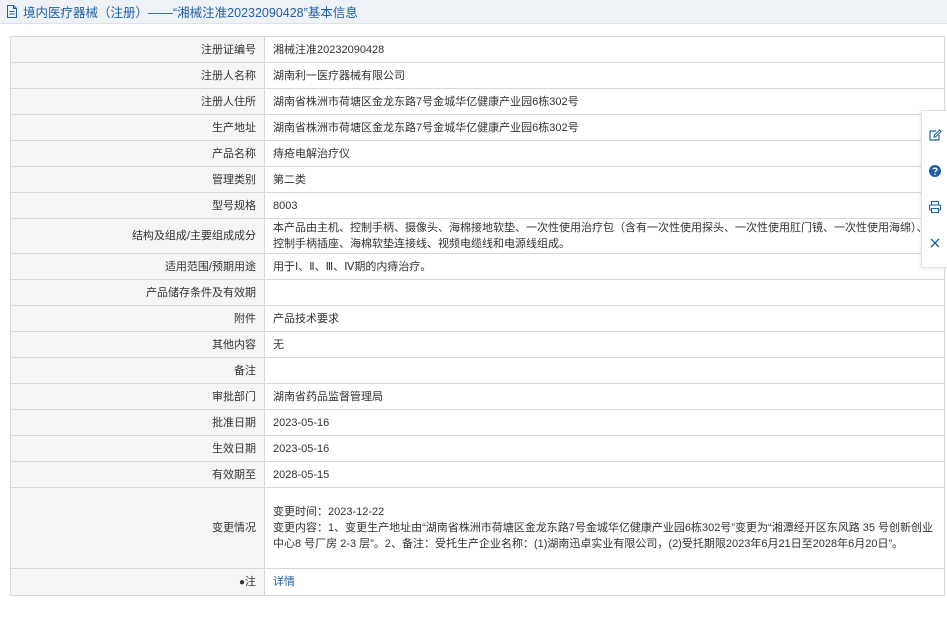 The width and height of the screenshot is (947, 629). What do you see at coordinates (137, 153) in the screenshot?
I see `row-label: 产品名称` at bounding box center [137, 153].